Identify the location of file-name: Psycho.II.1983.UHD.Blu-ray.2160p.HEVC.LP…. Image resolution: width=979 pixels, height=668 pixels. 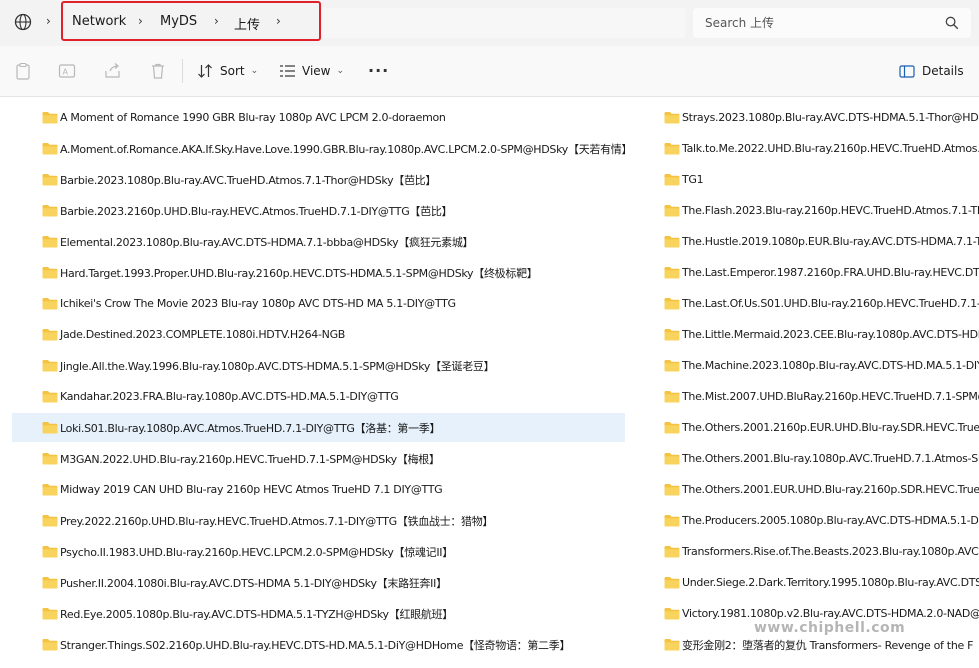
(256, 552).